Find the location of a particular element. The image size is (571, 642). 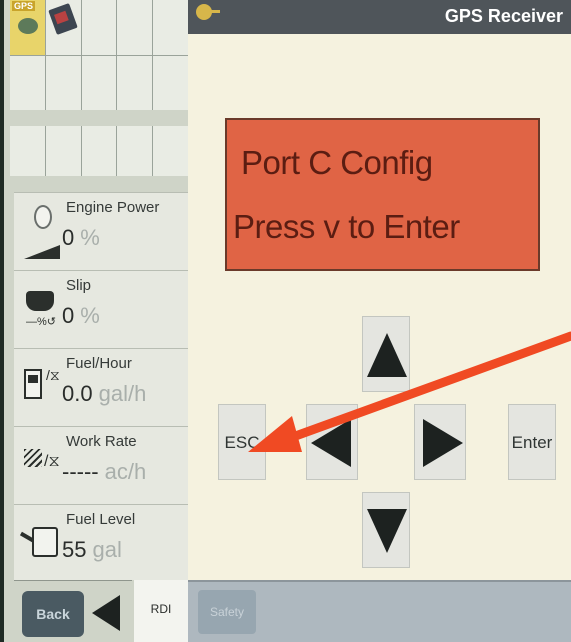

down-arrow-icon is located at coordinates (387, 531).